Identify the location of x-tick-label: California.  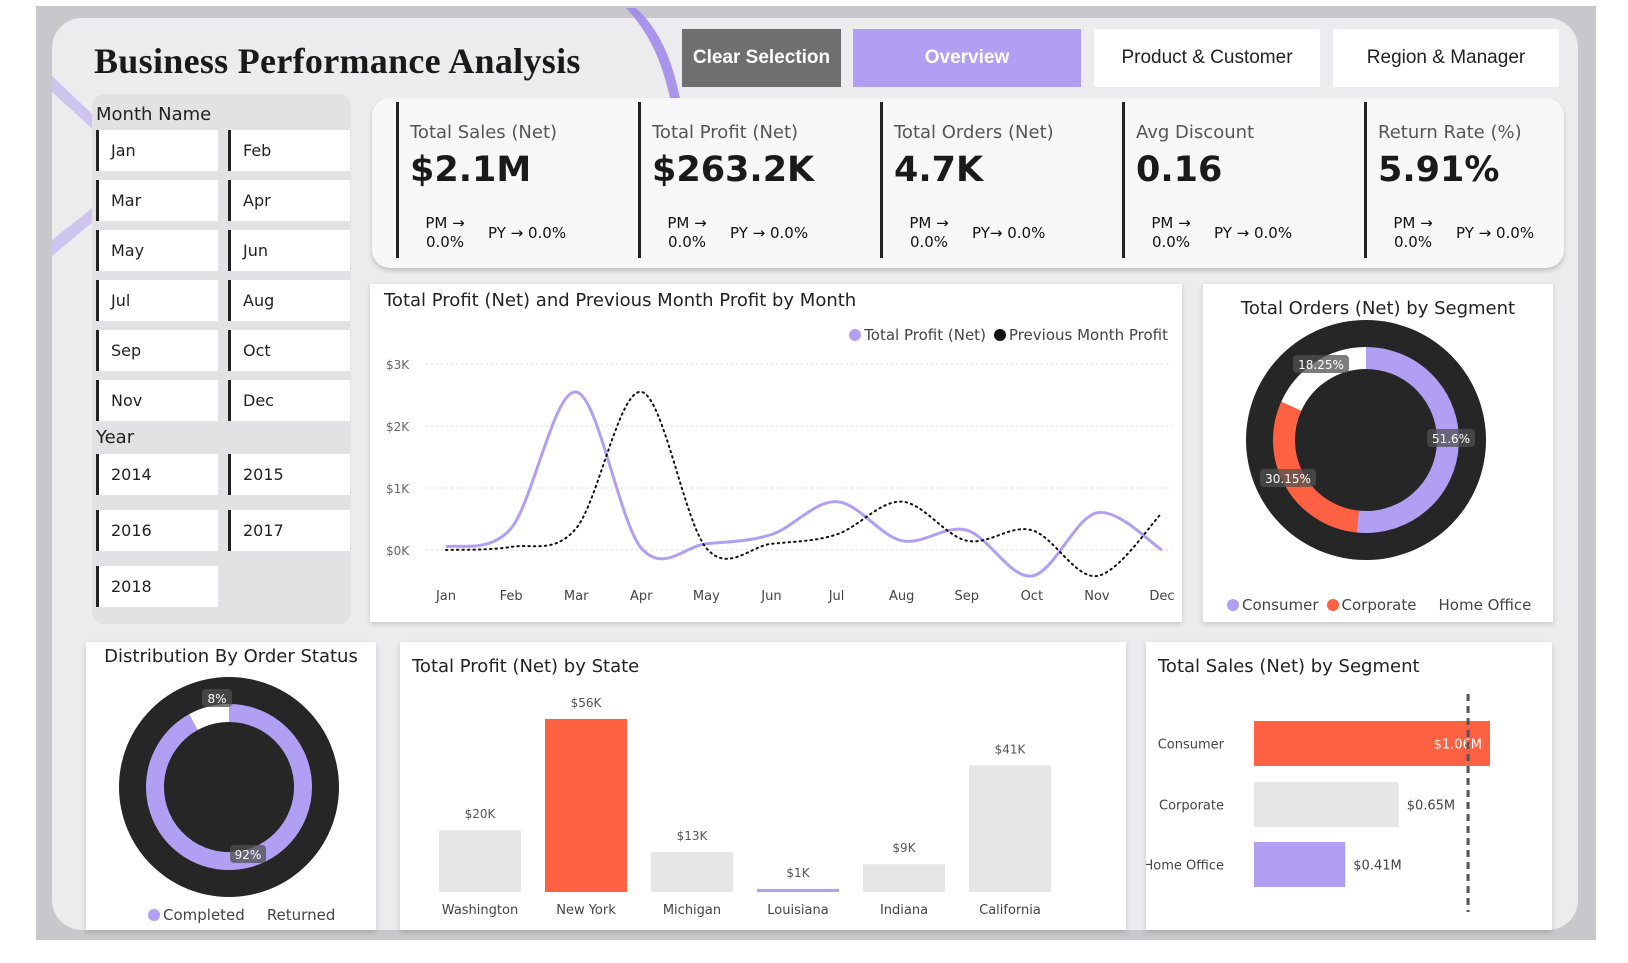
(1010, 910).